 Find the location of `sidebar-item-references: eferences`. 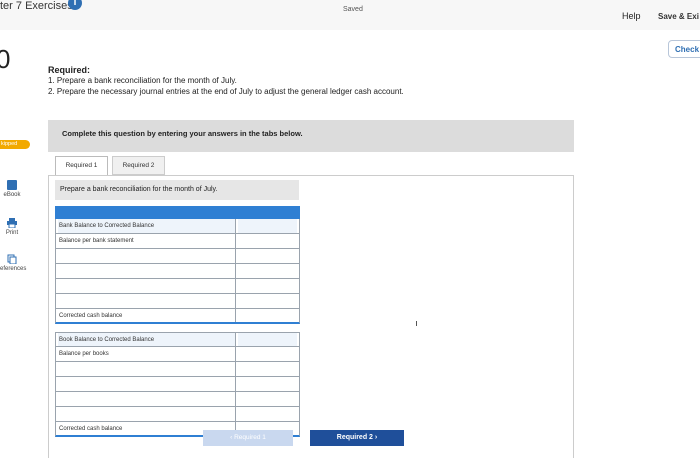

sidebar-item-references: eferences is located at coordinates (13, 263).